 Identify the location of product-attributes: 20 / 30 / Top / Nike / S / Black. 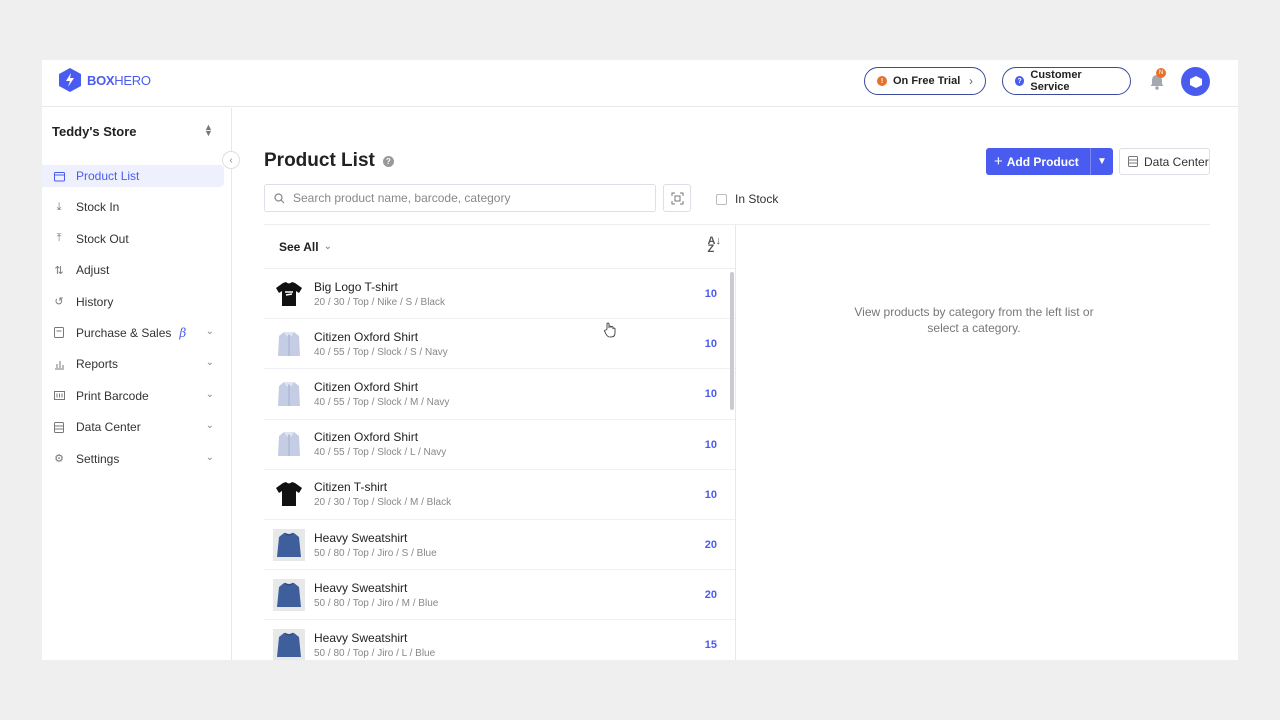
(379, 302).